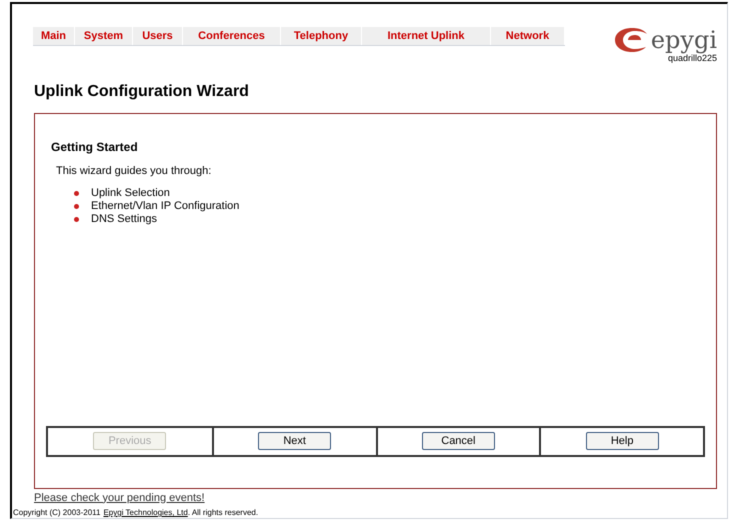  I want to click on nav-tab: Telephony, so click(321, 36).